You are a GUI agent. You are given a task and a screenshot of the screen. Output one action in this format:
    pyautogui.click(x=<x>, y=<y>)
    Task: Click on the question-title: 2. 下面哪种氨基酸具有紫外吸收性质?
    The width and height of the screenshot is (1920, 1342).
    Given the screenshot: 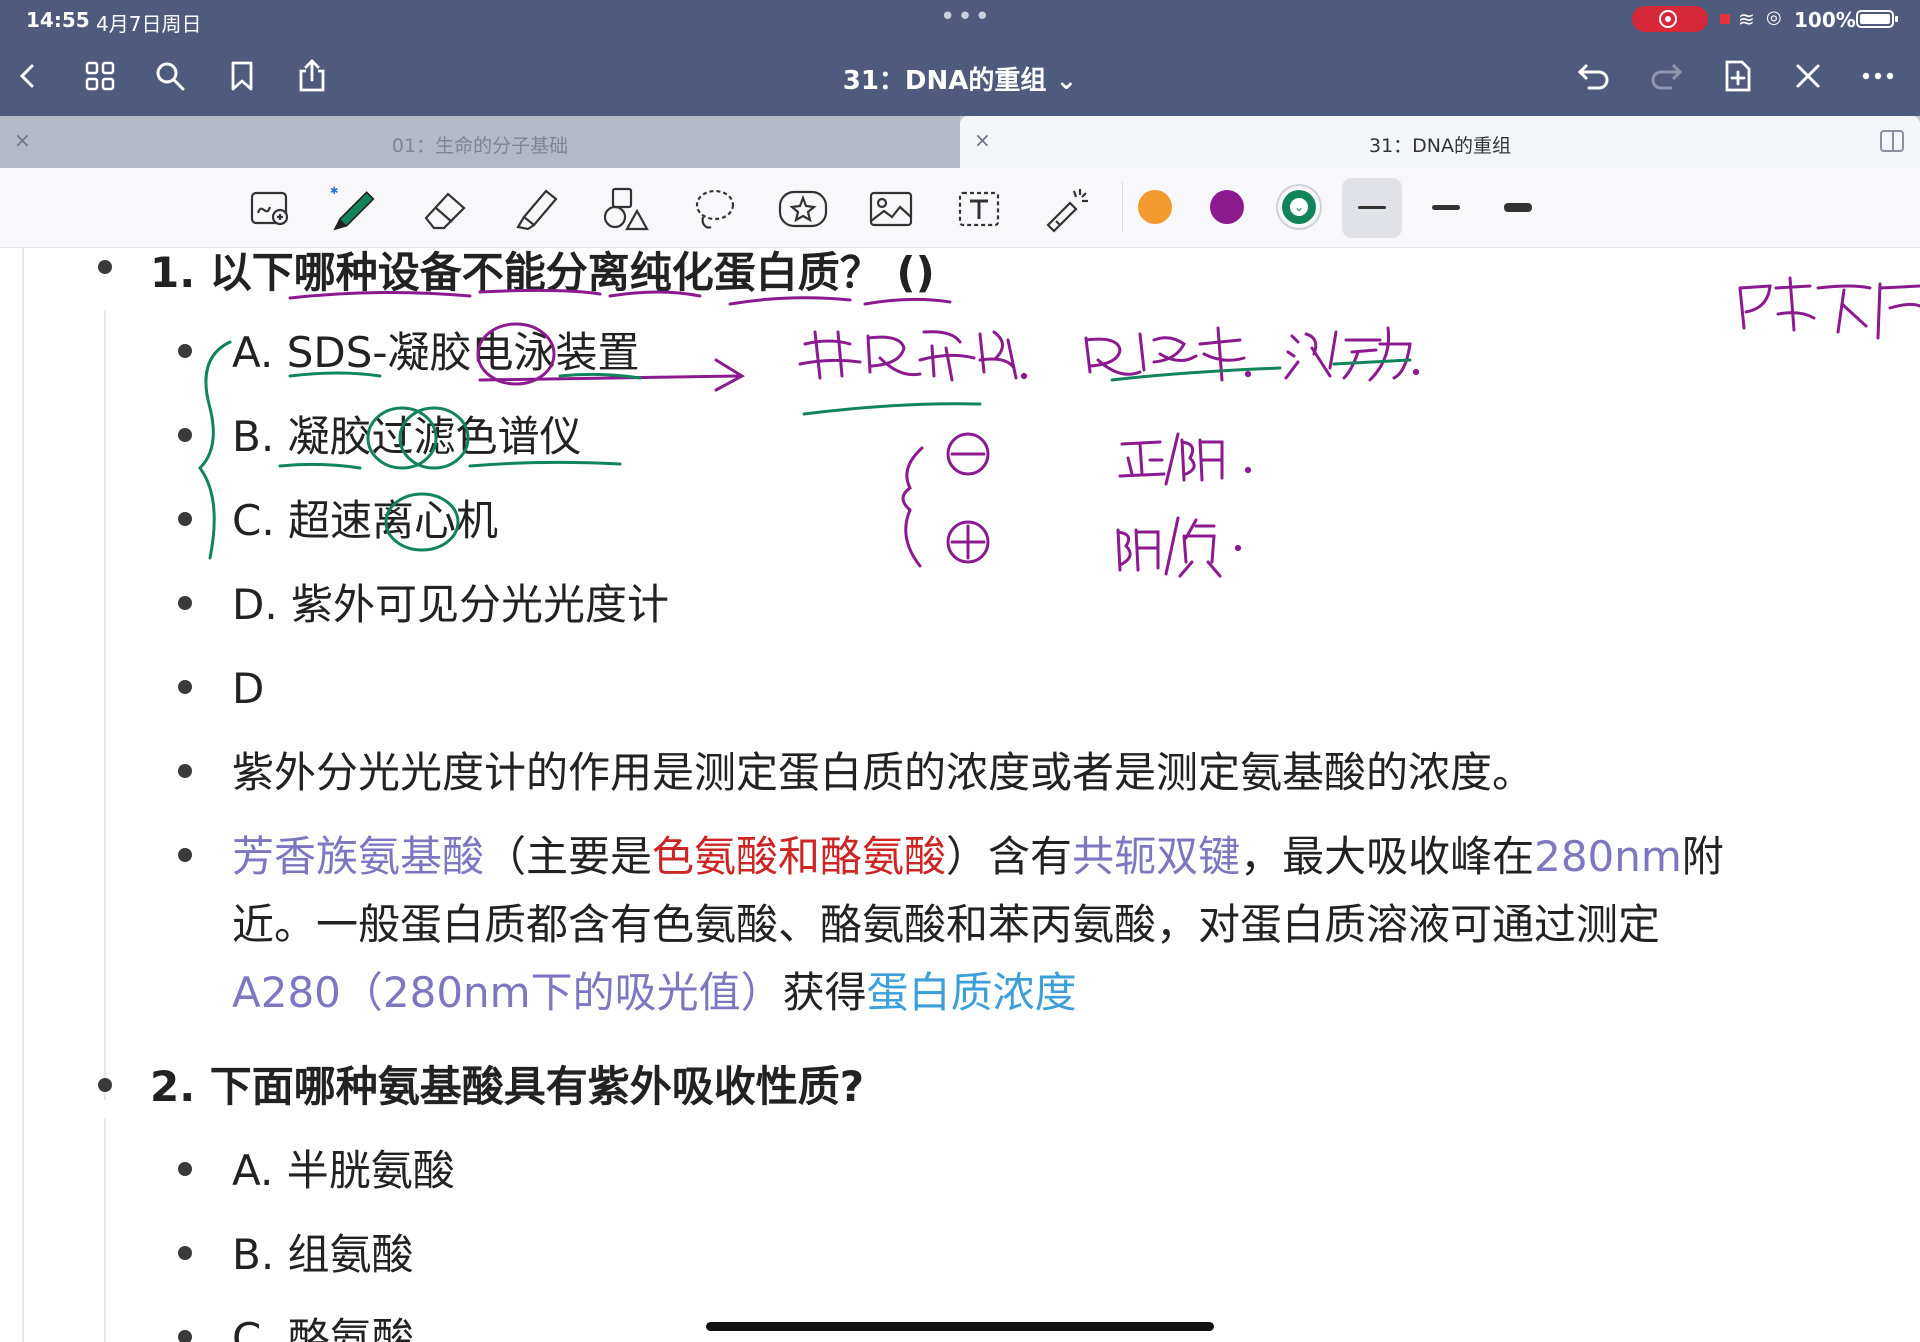 What is the action you would take?
    pyautogui.click(x=507, y=1086)
    